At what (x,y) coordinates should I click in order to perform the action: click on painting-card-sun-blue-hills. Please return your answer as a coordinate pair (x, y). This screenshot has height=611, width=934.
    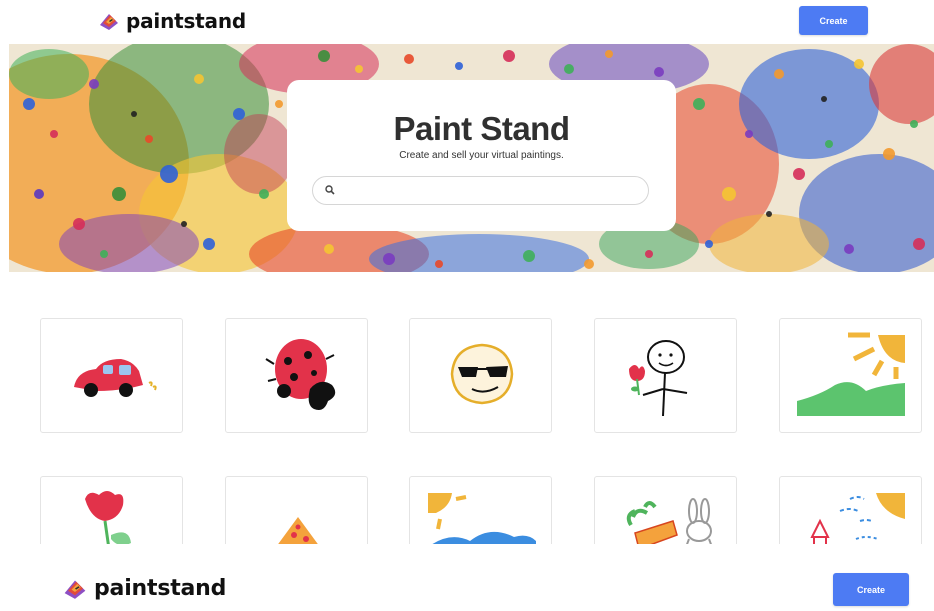
    Looking at the image, I should click on (480, 510).